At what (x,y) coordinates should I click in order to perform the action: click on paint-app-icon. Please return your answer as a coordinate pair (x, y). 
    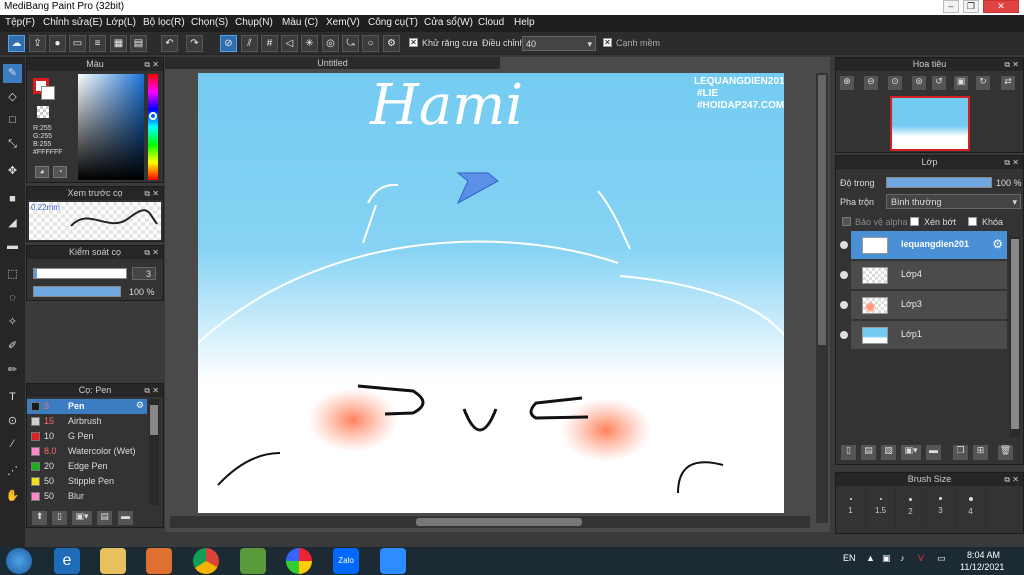
    Looking at the image, I should click on (299, 561).